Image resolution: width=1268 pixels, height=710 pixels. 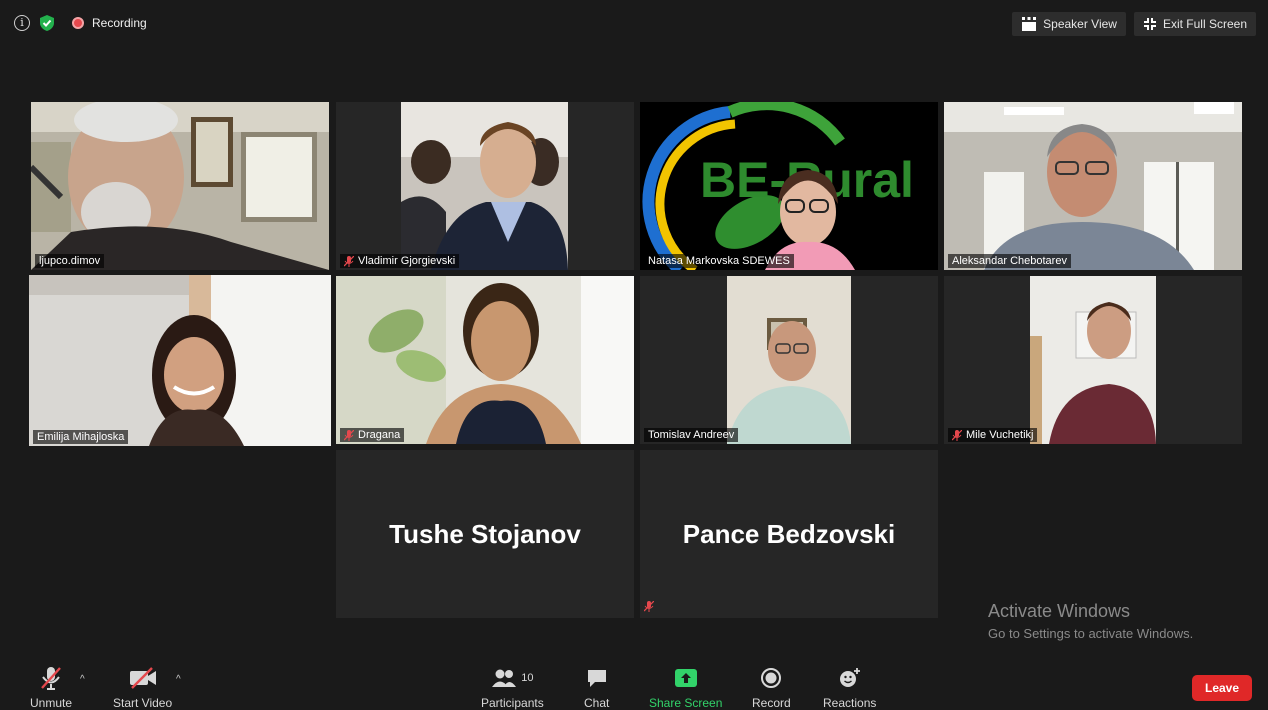 I want to click on record-label: Record, so click(x=771, y=703).